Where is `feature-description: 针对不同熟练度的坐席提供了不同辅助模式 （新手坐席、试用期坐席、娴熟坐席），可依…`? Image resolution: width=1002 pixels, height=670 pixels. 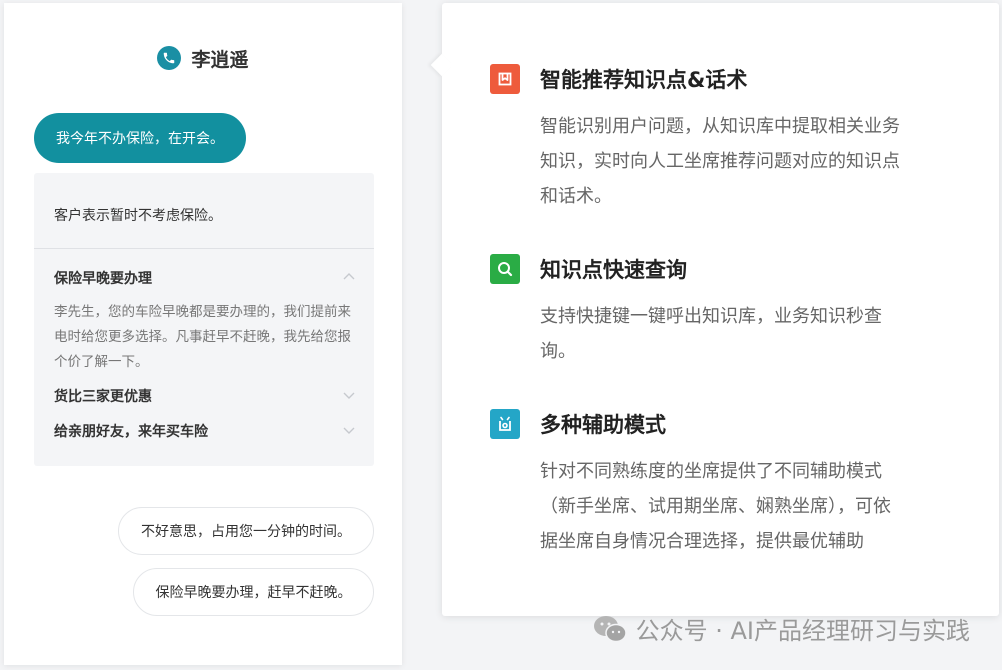
feature-description: 针对不同熟练度的坐席提供了不同辅助模式 （新手坐席、试用期坐席、娴熟坐席），可依… is located at coordinates (745, 506).